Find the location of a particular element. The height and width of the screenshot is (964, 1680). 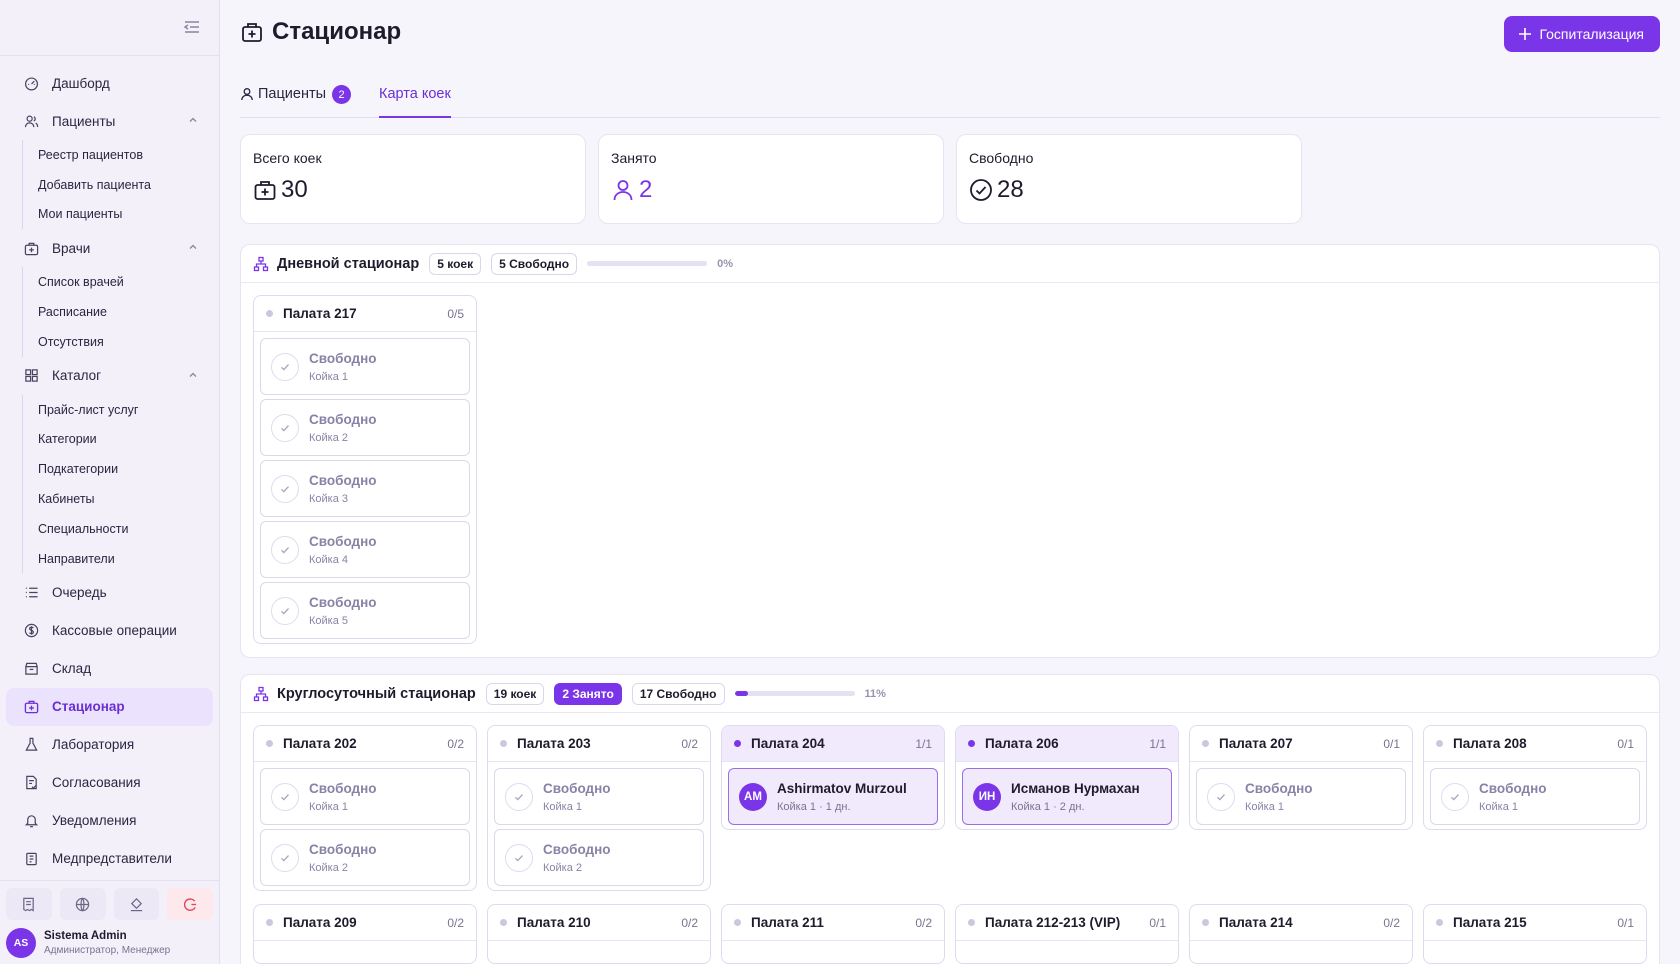

sidebar-subitem: Кабинеты is located at coordinates (121, 499).